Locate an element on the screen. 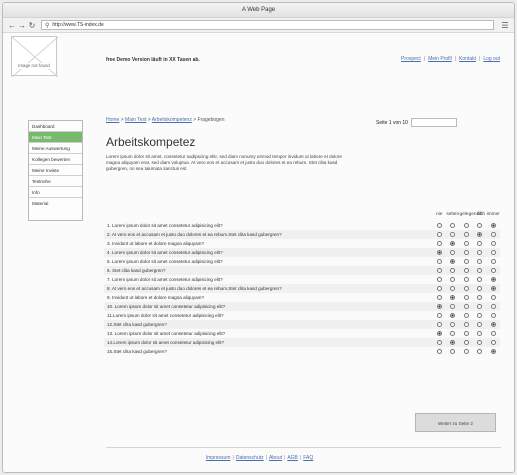 The height and width of the screenshot is (475, 517). sidebar-item: Dashboard is located at coordinates (55, 126).